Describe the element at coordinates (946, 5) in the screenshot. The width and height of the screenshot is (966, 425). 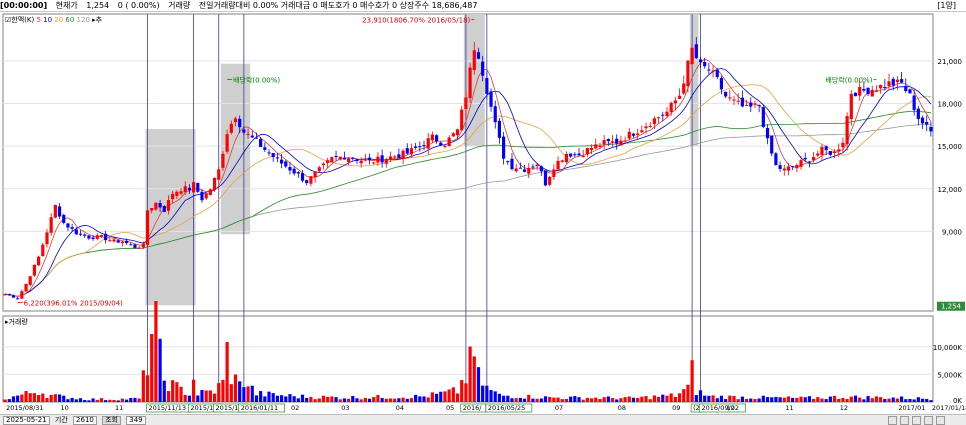
I see `page-indicator: [1양]` at that location.